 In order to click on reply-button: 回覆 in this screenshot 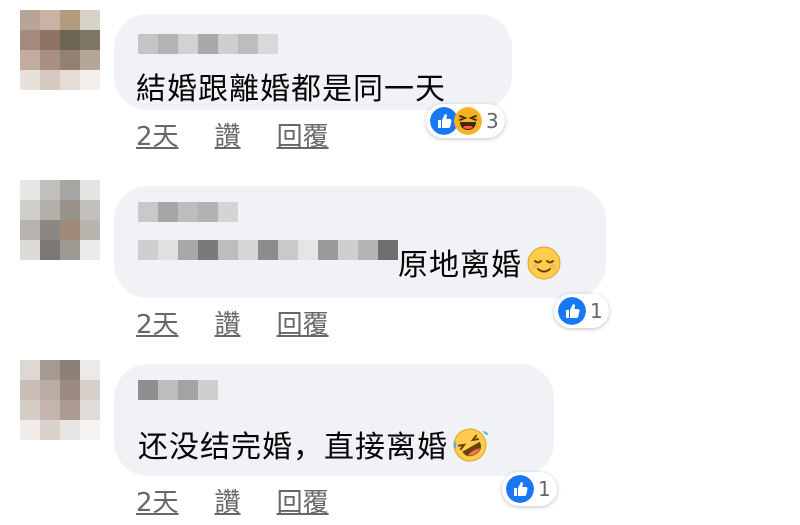, I will do `click(303, 500)`.